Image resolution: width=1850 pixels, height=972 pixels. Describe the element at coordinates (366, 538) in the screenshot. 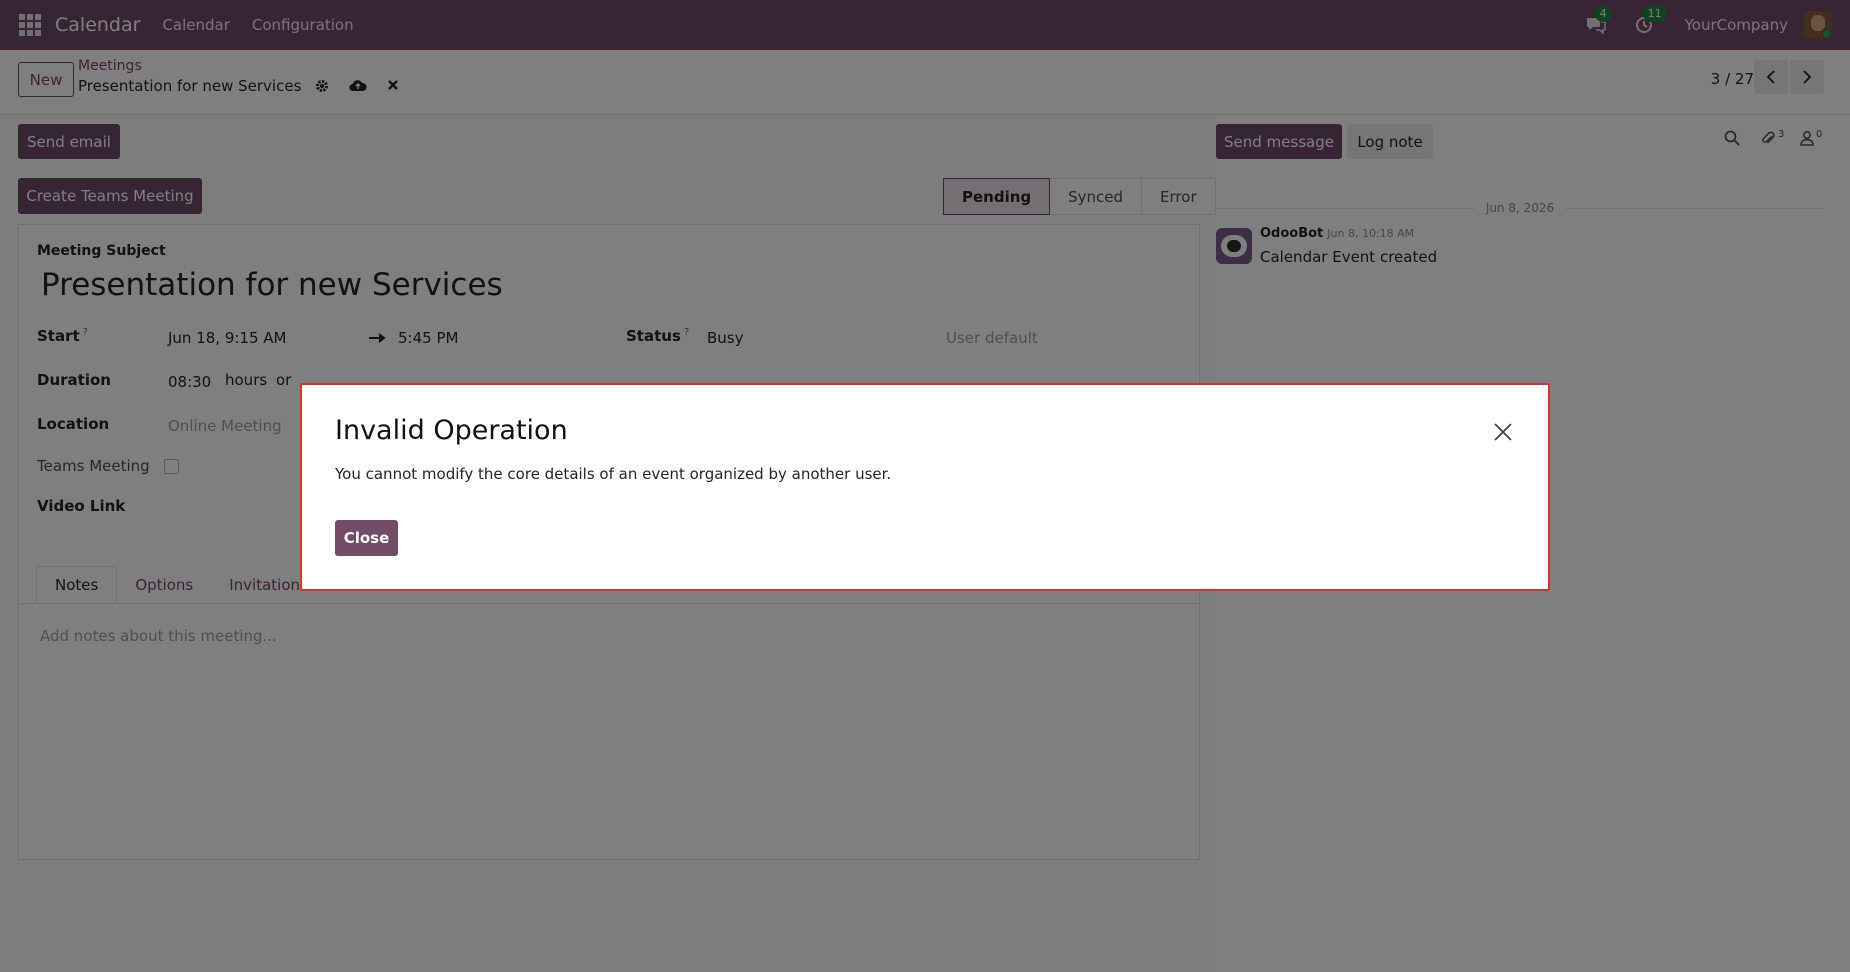

I see `dialog-close-button: Close` at that location.